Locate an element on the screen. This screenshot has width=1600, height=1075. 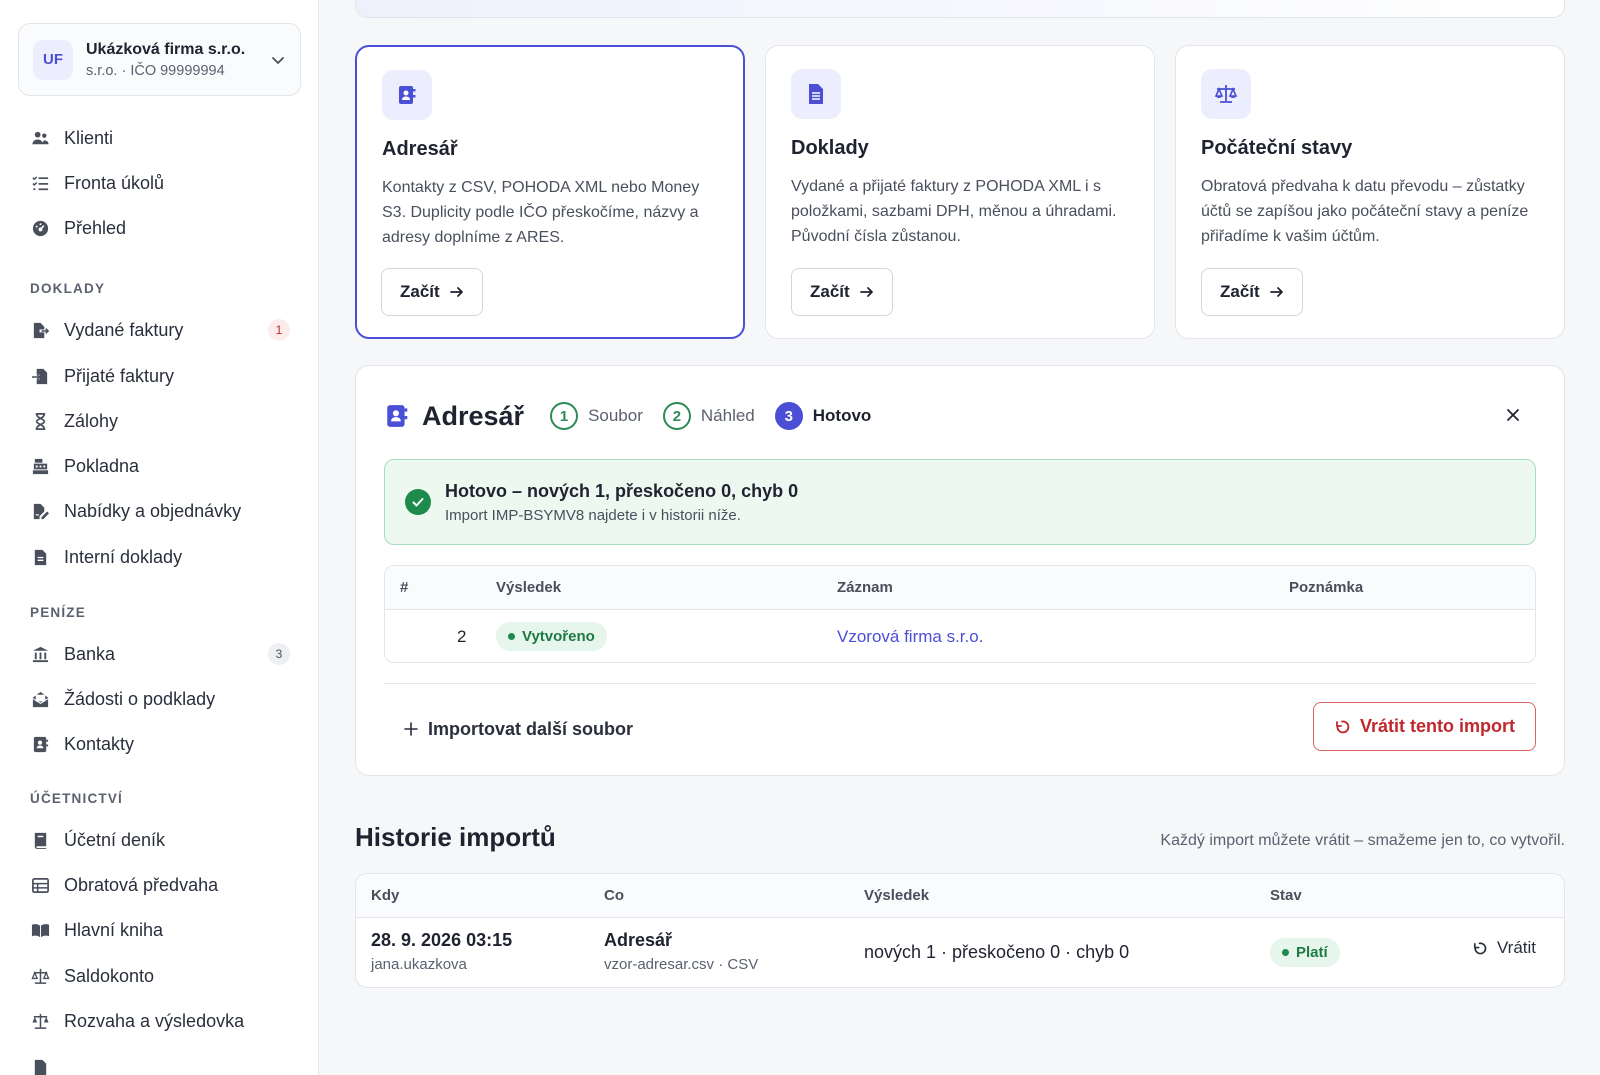
status-badge: Vytvořeno is located at coordinates (551, 636).